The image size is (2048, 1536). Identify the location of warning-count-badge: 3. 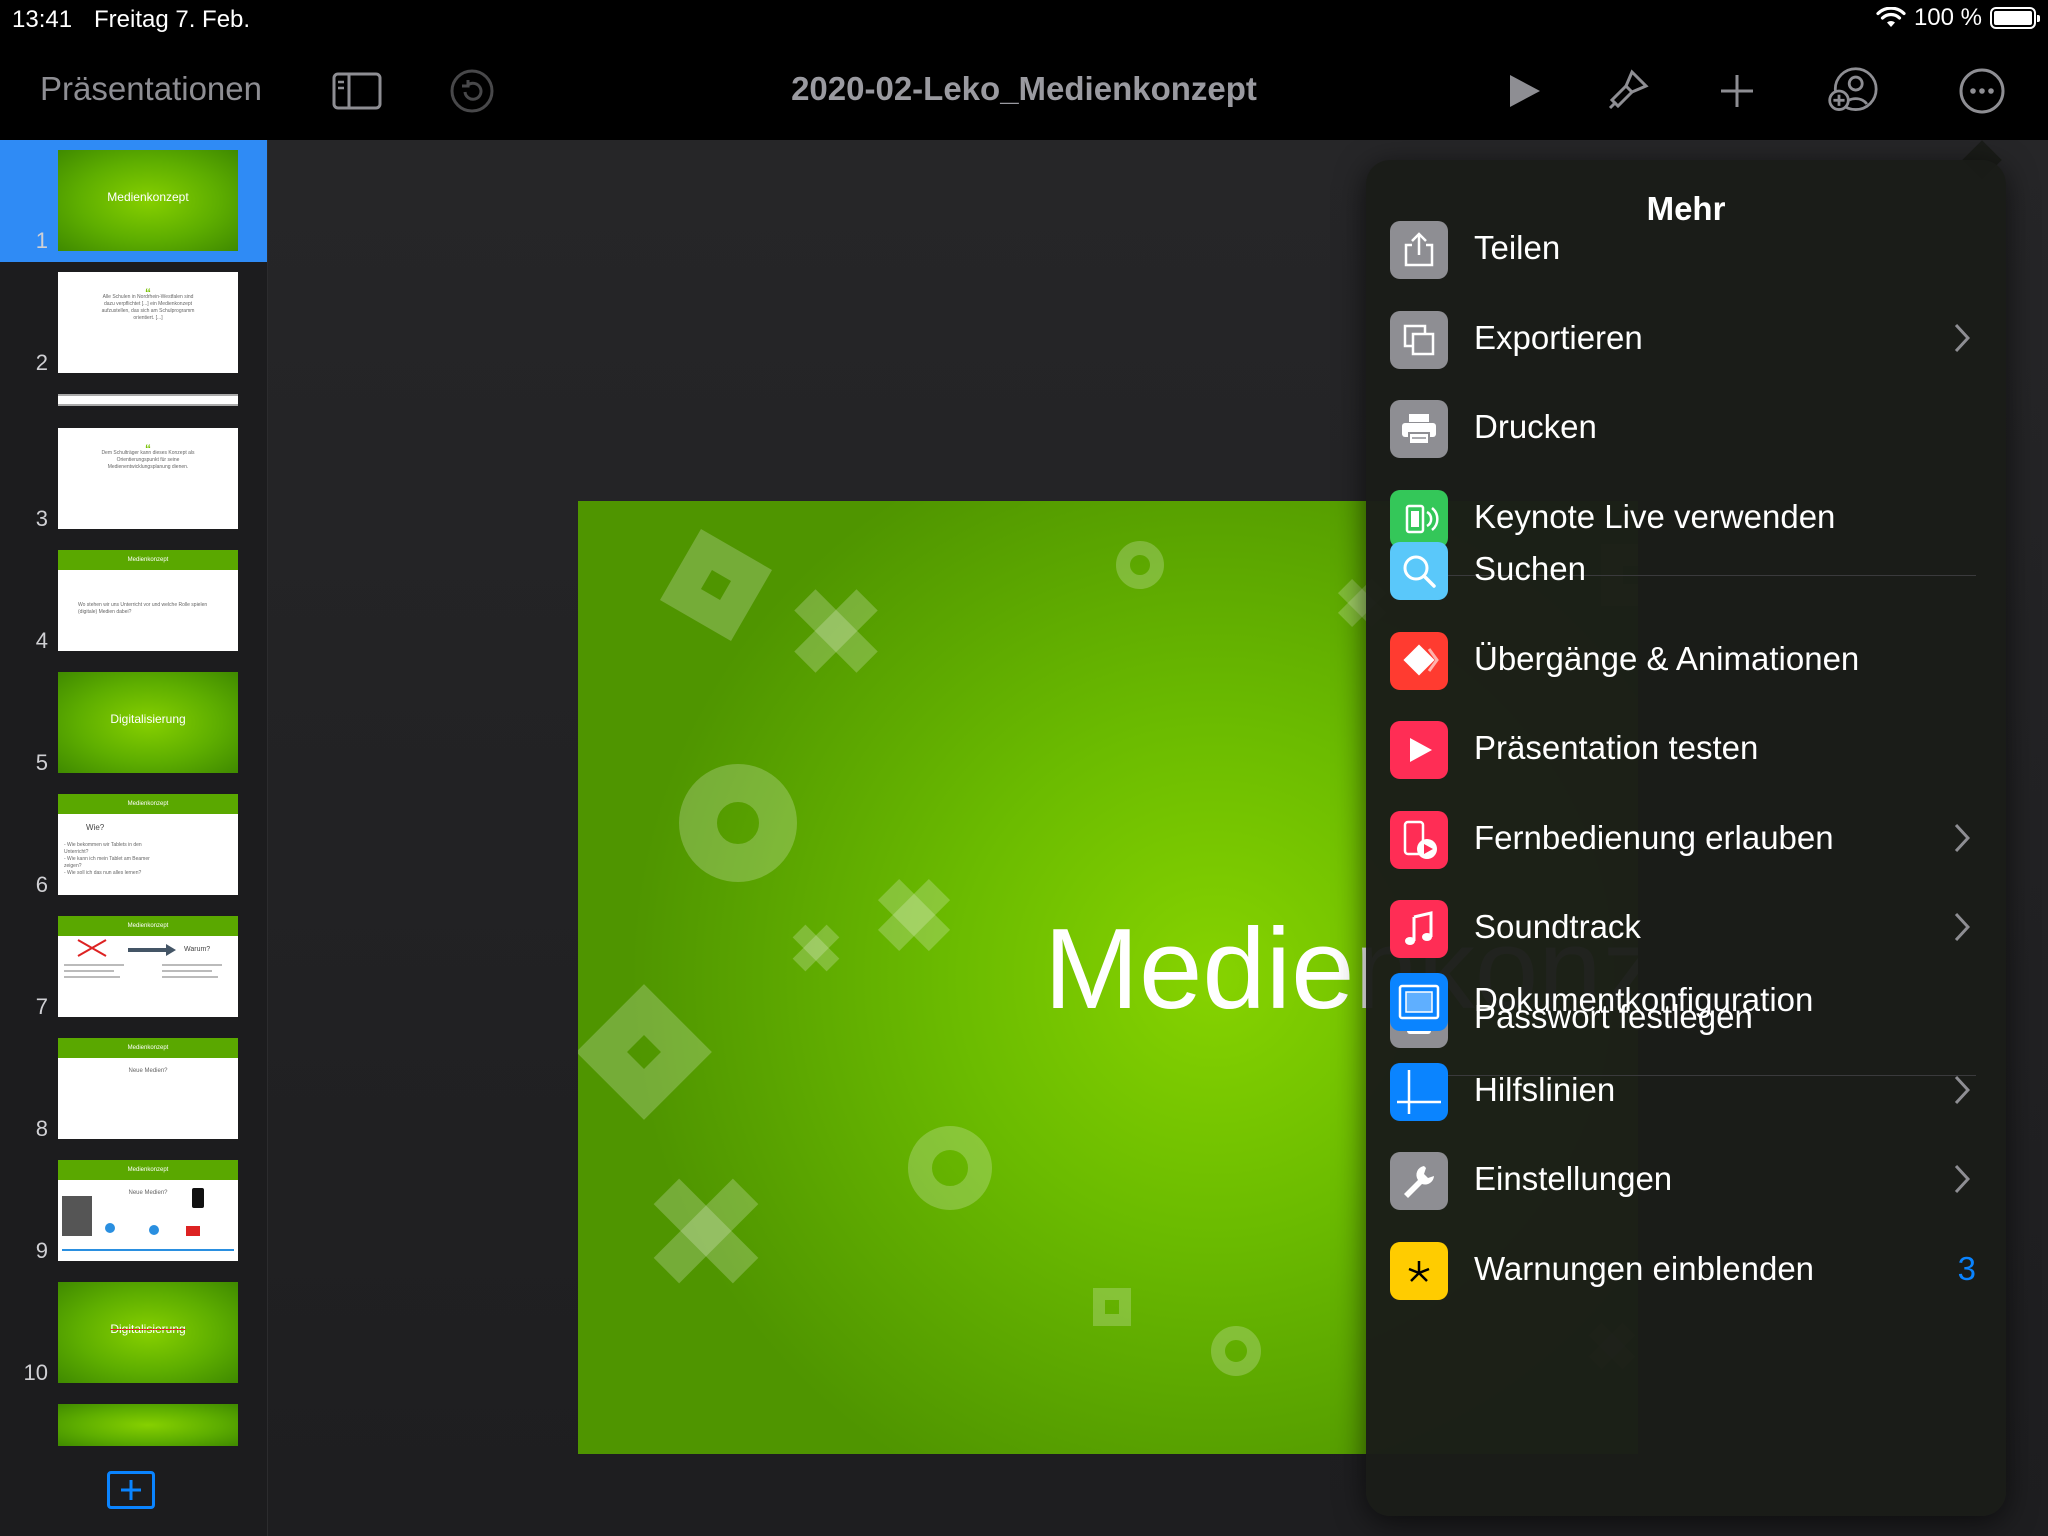
(1966, 1268).